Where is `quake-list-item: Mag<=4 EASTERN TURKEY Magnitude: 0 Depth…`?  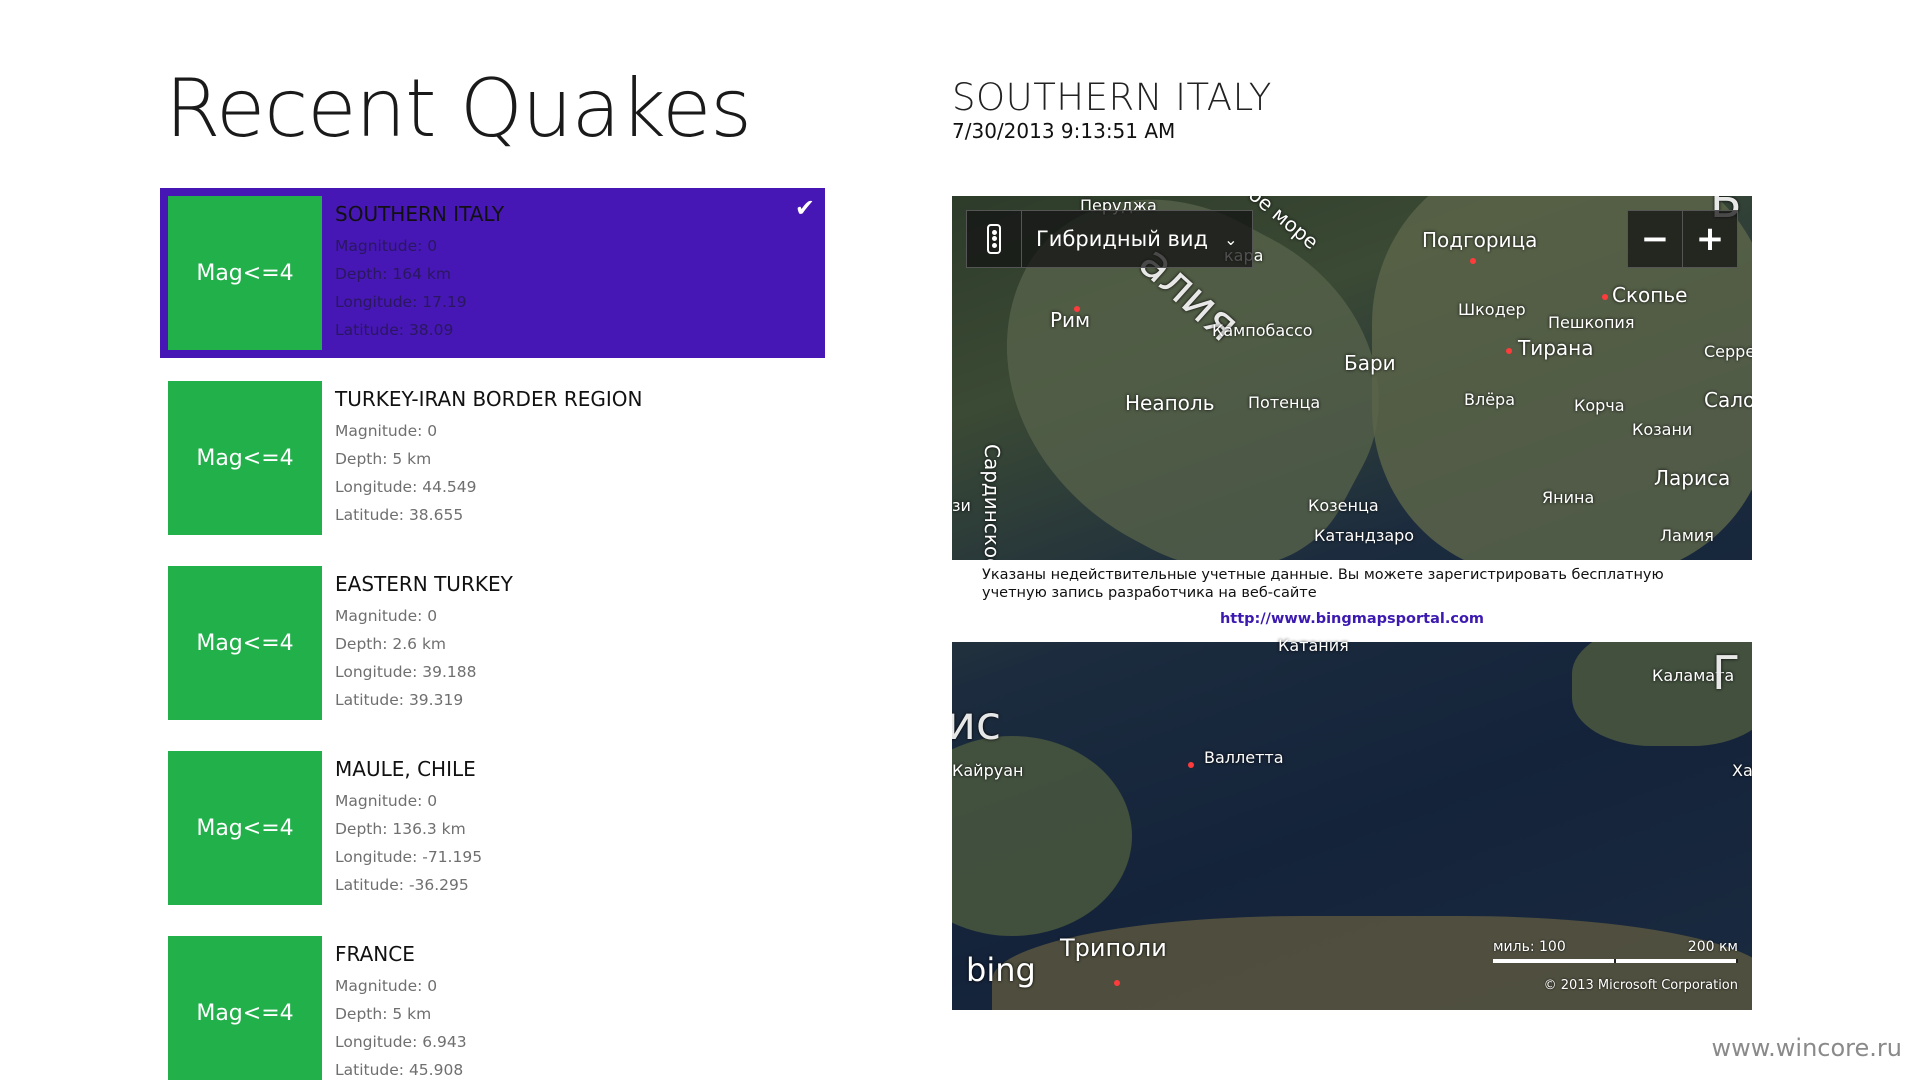
quake-list-item: Mag<=4 EASTERN TURKEY Magnitude: 0 Depth… is located at coordinates (492, 643).